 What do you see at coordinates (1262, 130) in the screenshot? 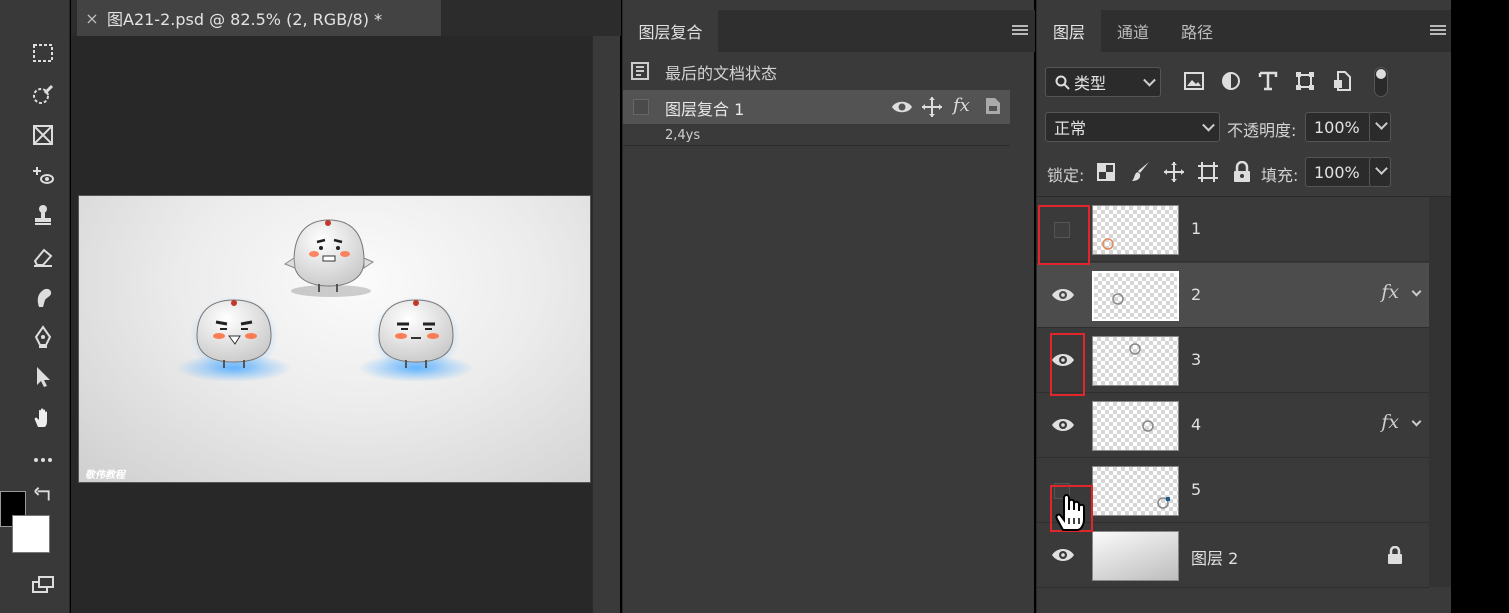
I see `opacity-label: 不透明度:` at bounding box center [1262, 130].